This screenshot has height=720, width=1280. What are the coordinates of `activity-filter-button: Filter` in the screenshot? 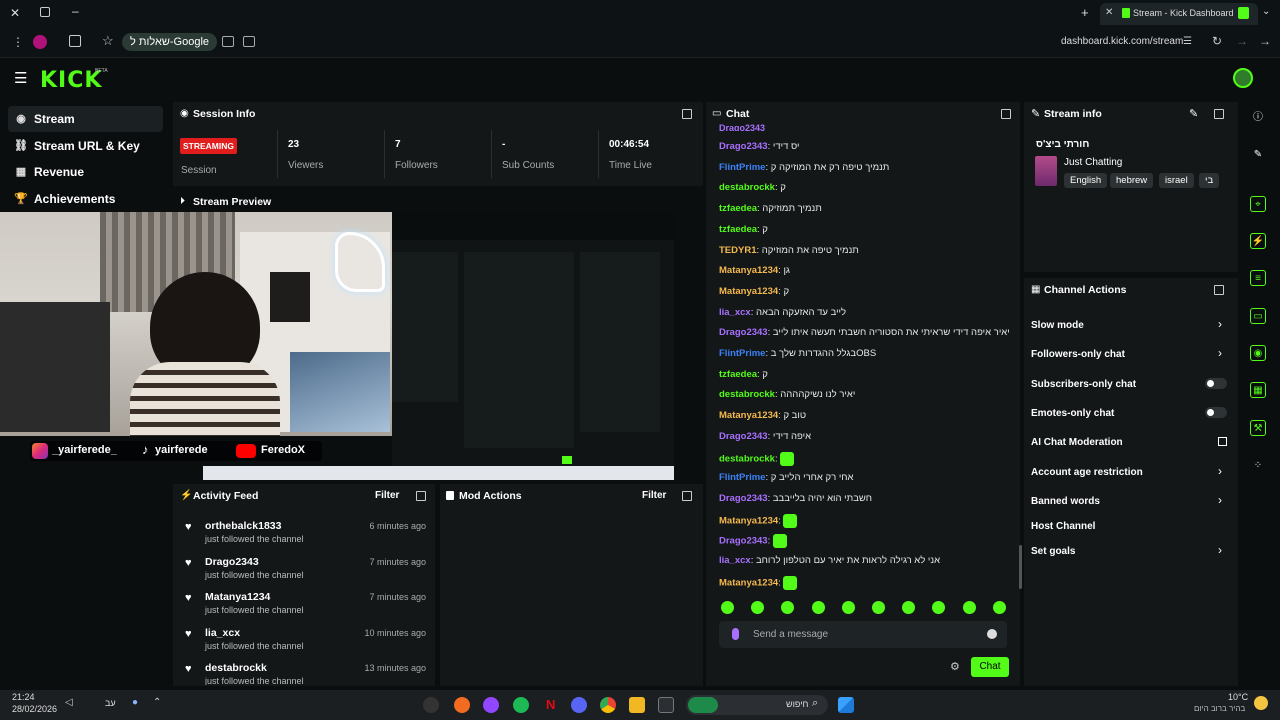 It's located at (387, 495).